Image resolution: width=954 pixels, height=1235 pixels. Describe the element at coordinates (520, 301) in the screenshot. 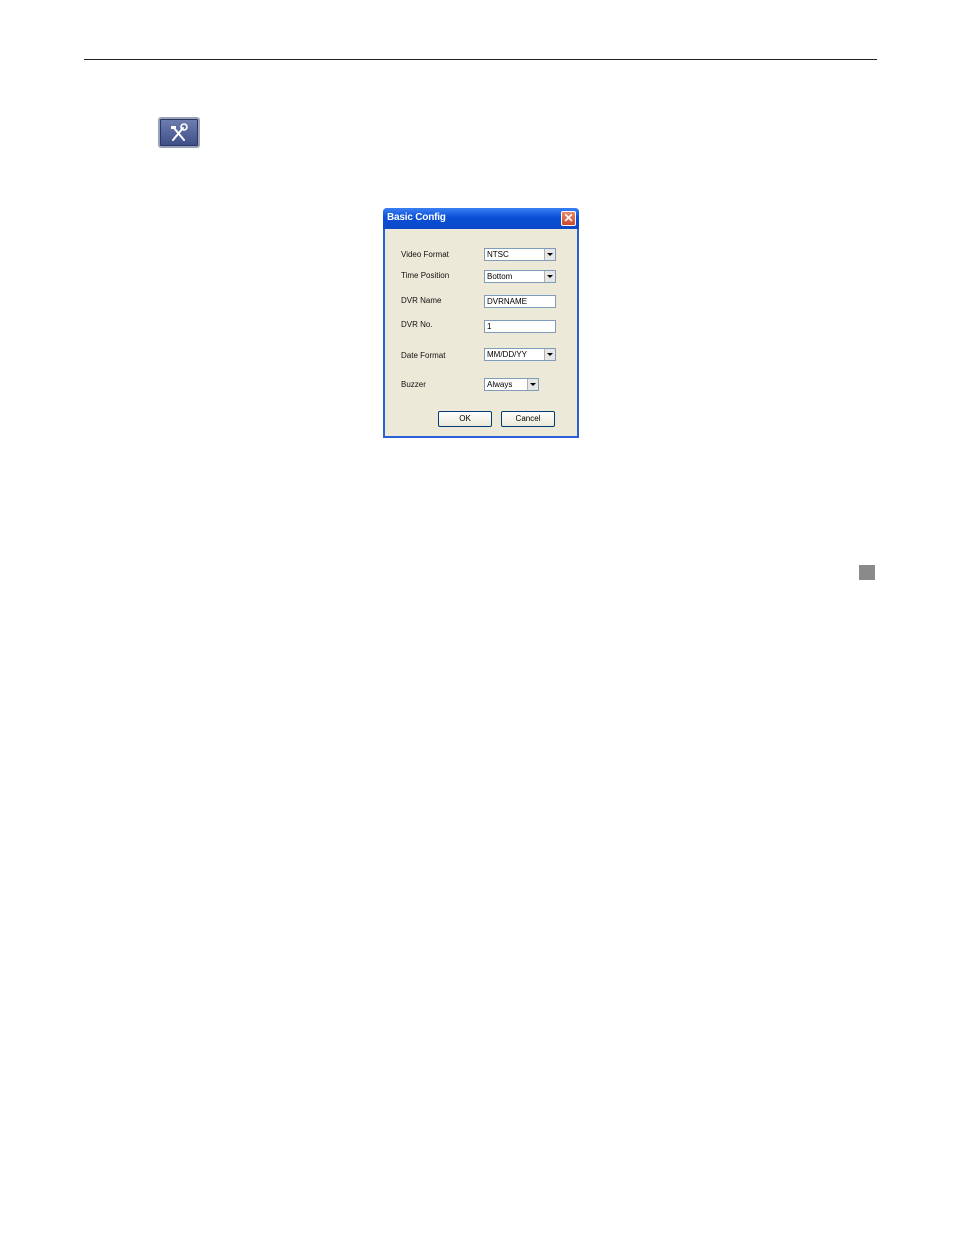

I see `dvr-name-input: DVRNAME` at that location.